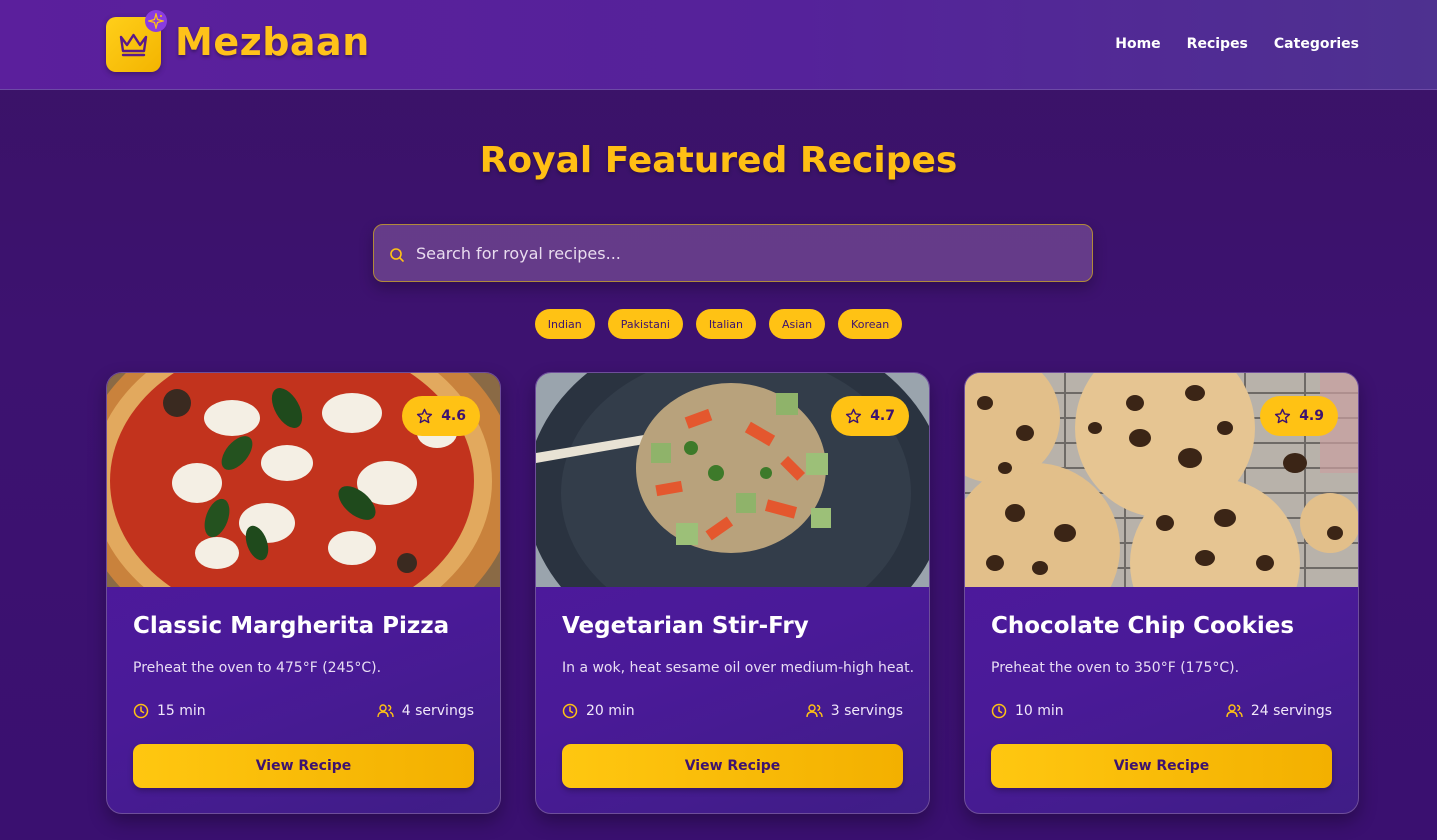 The height and width of the screenshot is (840, 1437). Describe the element at coordinates (257, 668) in the screenshot. I see `recipe-description: Preheat the oven to 475°F (245°C).` at that location.